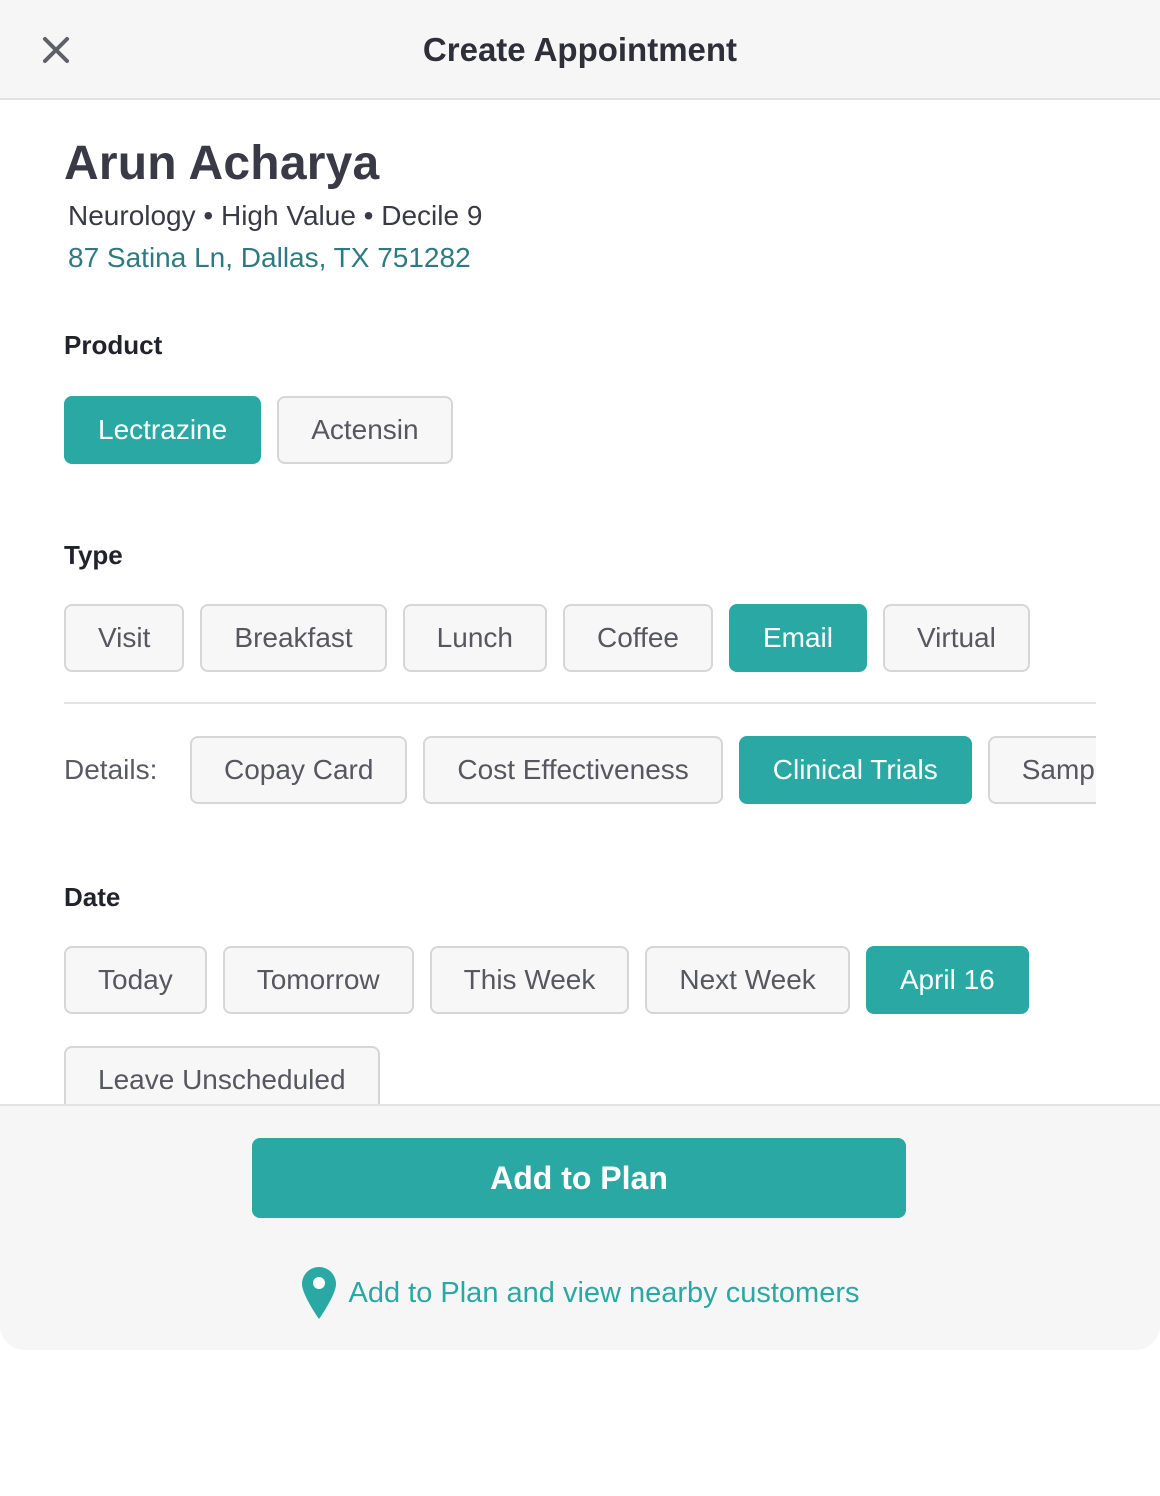 The height and width of the screenshot is (1496, 1160). What do you see at coordinates (163, 430) in the screenshot?
I see `product-chip-lectrazine: Lectrazine` at bounding box center [163, 430].